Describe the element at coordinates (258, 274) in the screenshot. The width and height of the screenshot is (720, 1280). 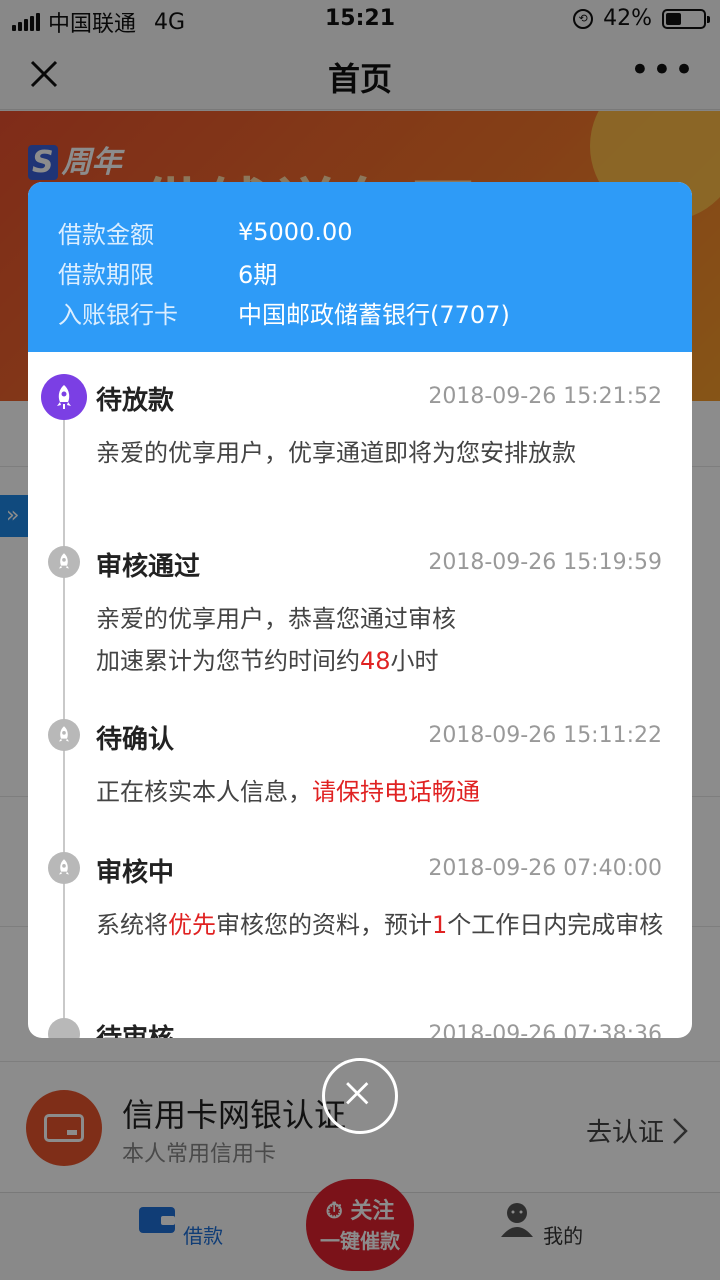
I see `summary-value: 6期` at that location.